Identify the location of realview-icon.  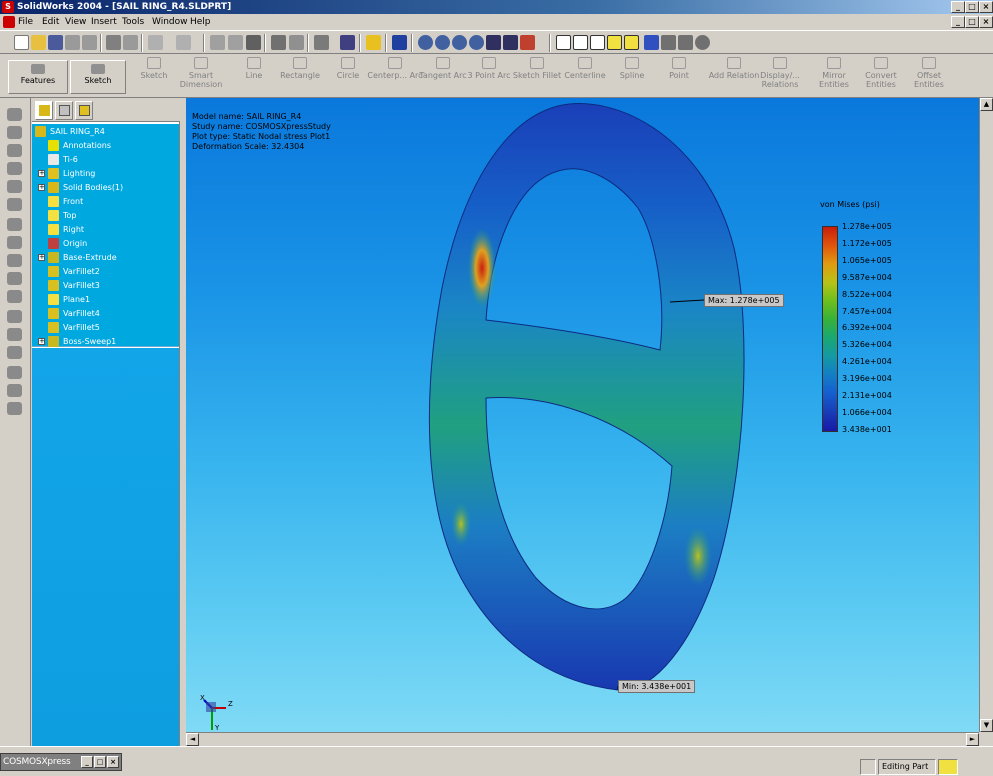
(702, 42).